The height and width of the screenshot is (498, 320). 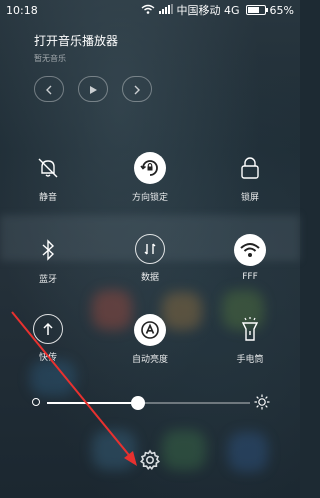 What do you see at coordinates (22, 10) in the screenshot?
I see `status-time: 10:18` at bounding box center [22, 10].